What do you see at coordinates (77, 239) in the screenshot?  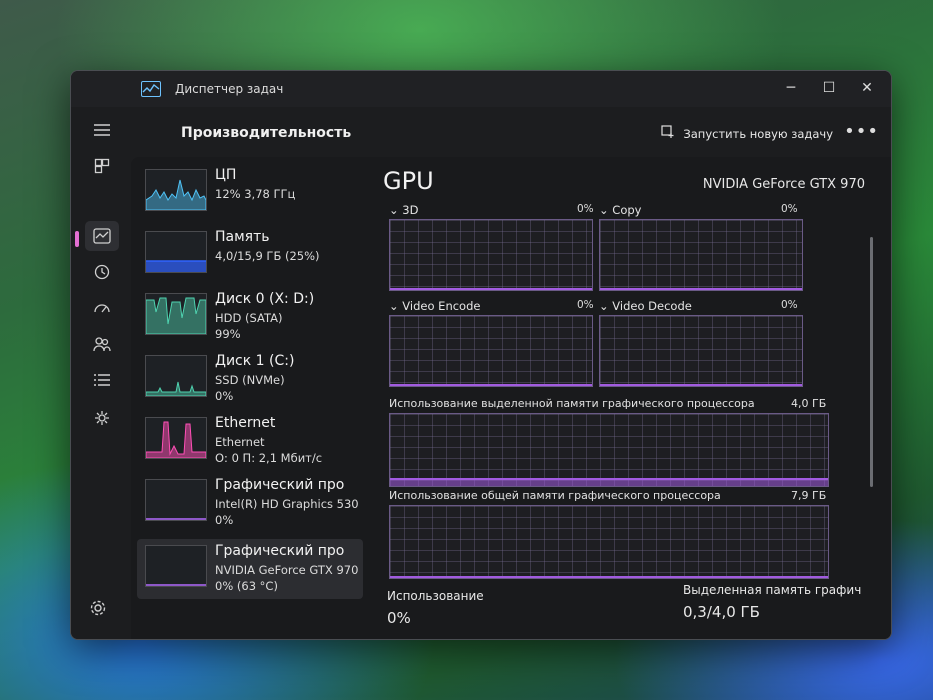 I see `active-nav-indicator` at bounding box center [77, 239].